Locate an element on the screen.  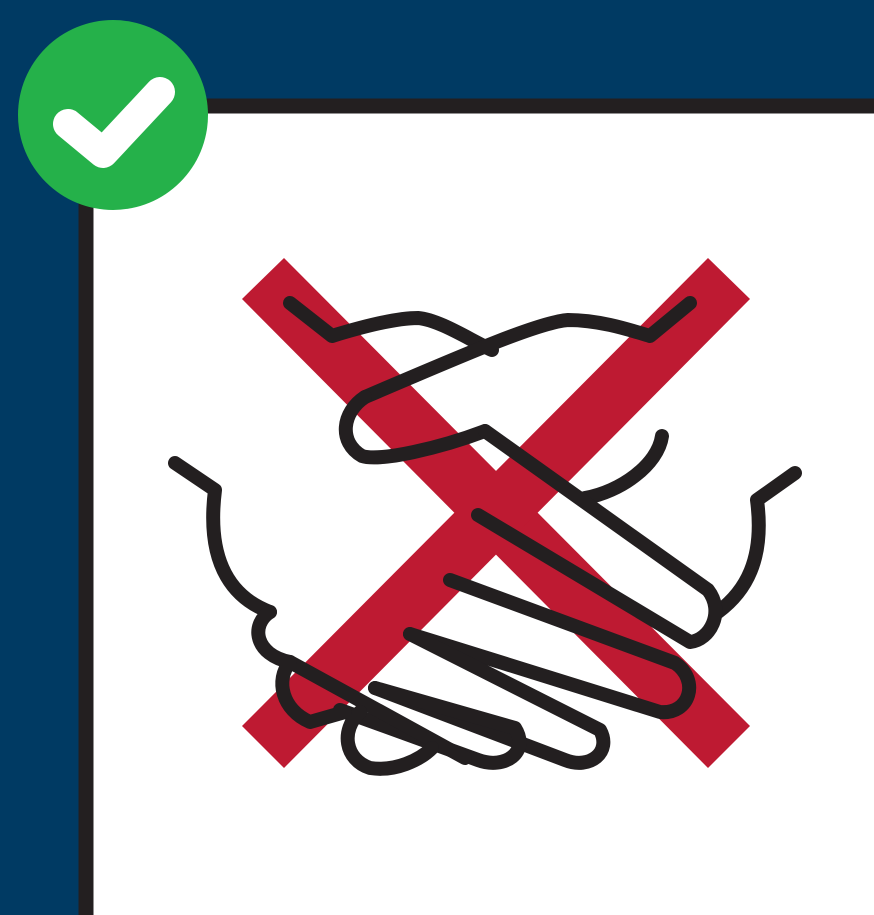
check-badge is located at coordinates (113, 115).